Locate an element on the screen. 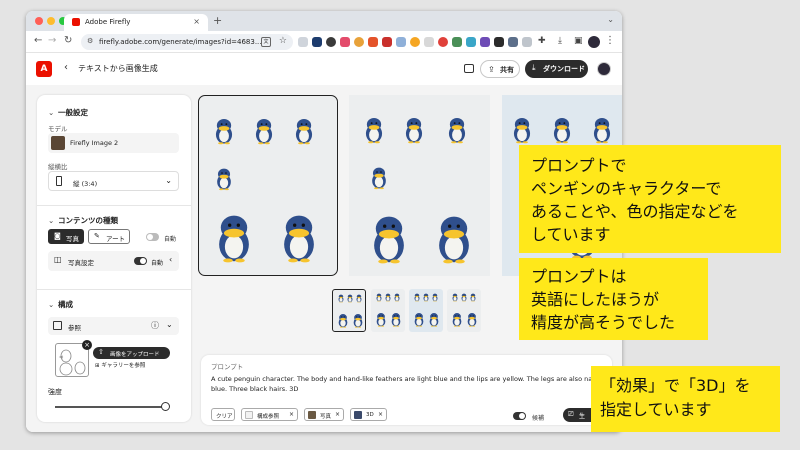 This screenshot has height=450, width=800. forward-arrow-icon: → is located at coordinates (52, 40).